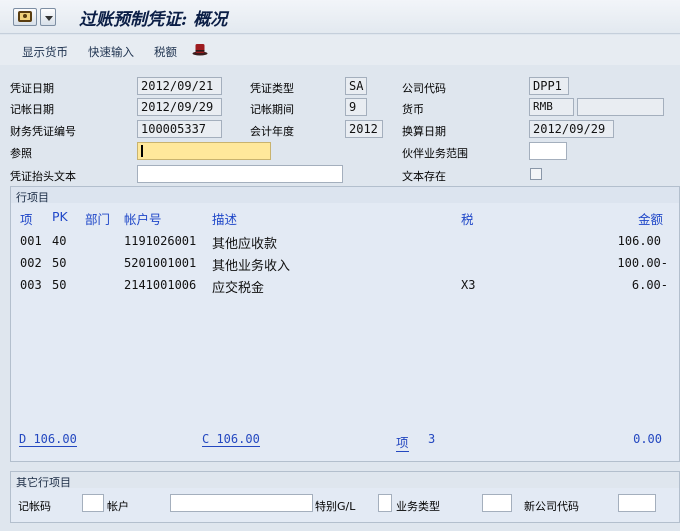 The height and width of the screenshot is (531, 680). I want to click on account-field, so click(241, 503).